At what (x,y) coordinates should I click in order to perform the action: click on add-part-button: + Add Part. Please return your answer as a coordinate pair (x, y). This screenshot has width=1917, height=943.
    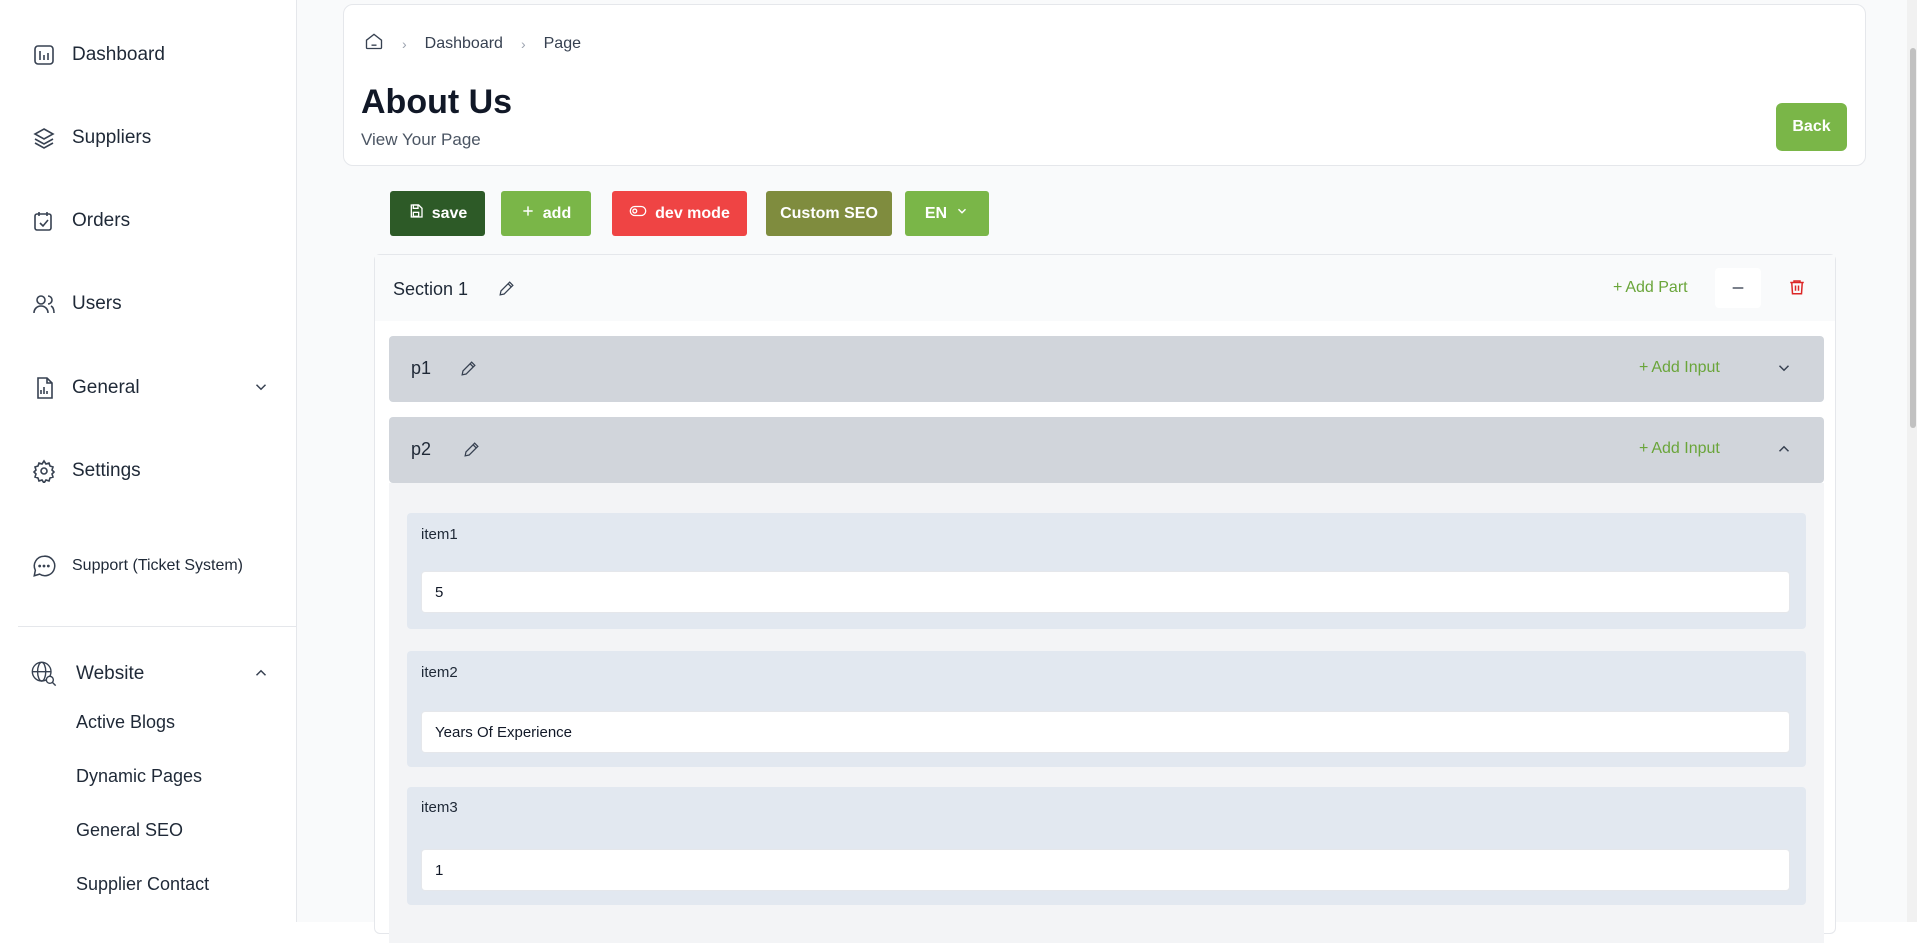
    Looking at the image, I should click on (1650, 288).